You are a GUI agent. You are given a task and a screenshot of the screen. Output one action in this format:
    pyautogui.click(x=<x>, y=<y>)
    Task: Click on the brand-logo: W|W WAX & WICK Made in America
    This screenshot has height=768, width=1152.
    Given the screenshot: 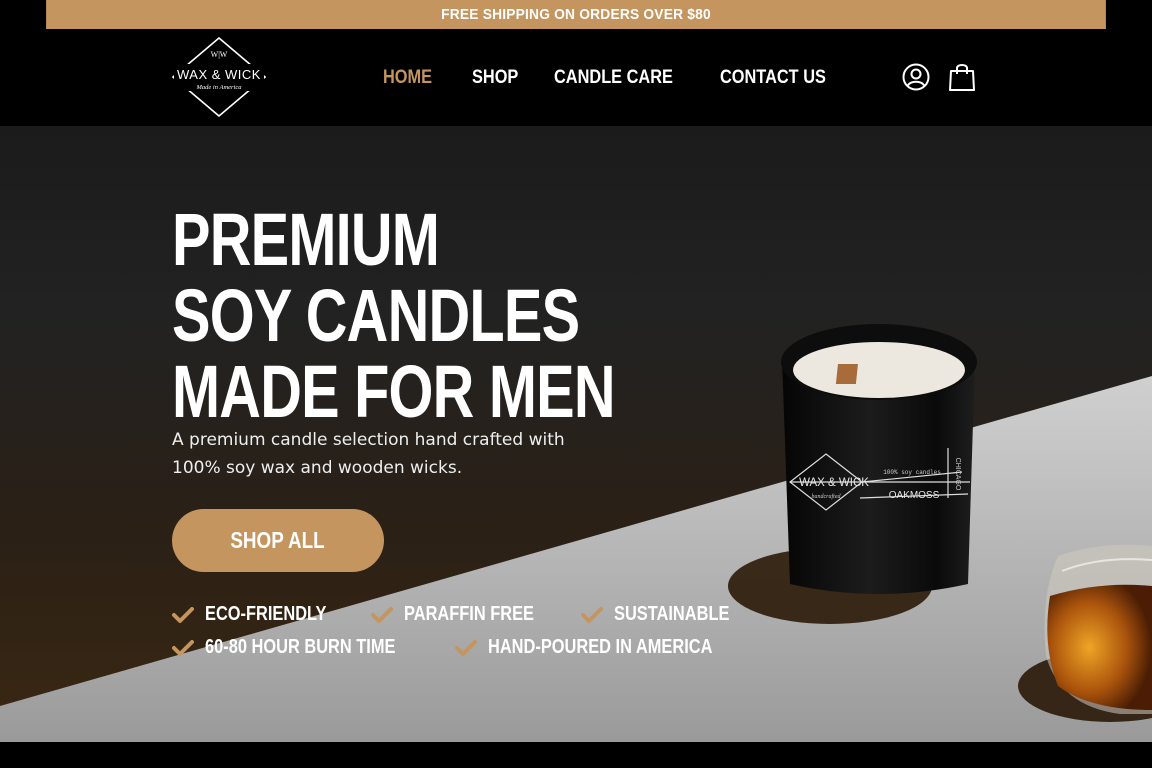 What is the action you would take?
    pyautogui.click(x=219, y=77)
    